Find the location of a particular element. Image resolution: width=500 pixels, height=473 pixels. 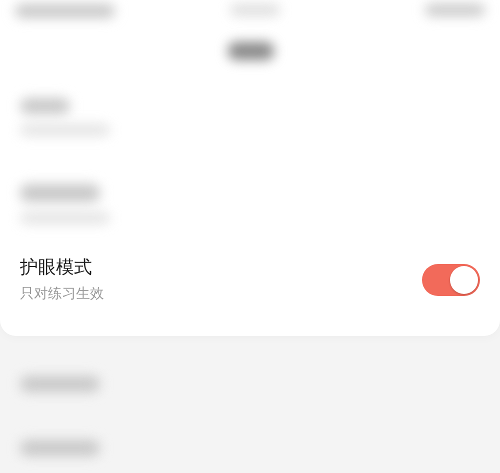

setting-title: 护眼模式 is located at coordinates (56, 268).